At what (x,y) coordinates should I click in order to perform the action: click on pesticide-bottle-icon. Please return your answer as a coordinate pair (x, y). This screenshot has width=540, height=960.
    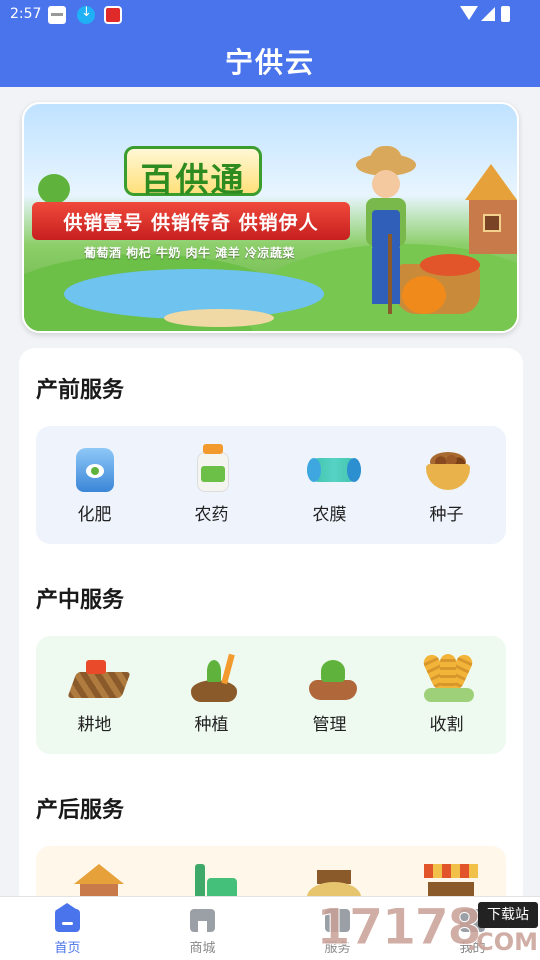
    Looking at the image, I should click on (212, 468).